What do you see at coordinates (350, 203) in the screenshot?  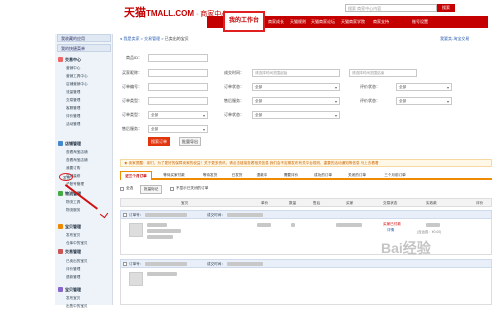 I see `col-buyer: 买家` at bounding box center [350, 203].